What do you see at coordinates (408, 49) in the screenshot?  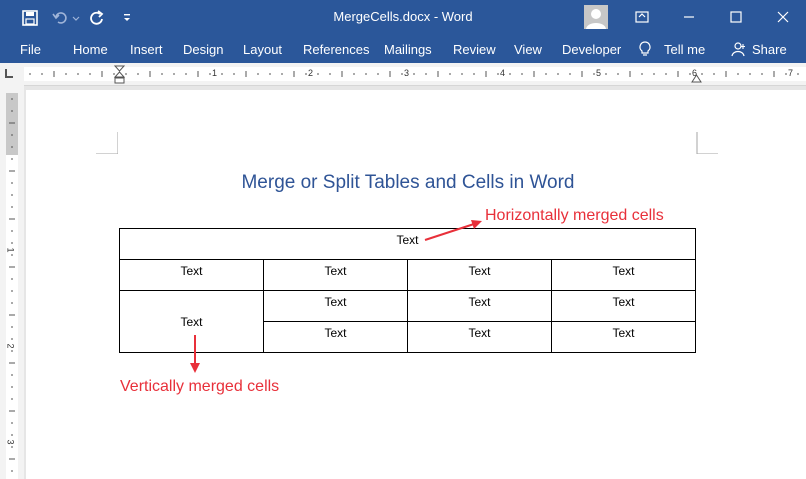 I see `tab-mailings: Mailings` at bounding box center [408, 49].